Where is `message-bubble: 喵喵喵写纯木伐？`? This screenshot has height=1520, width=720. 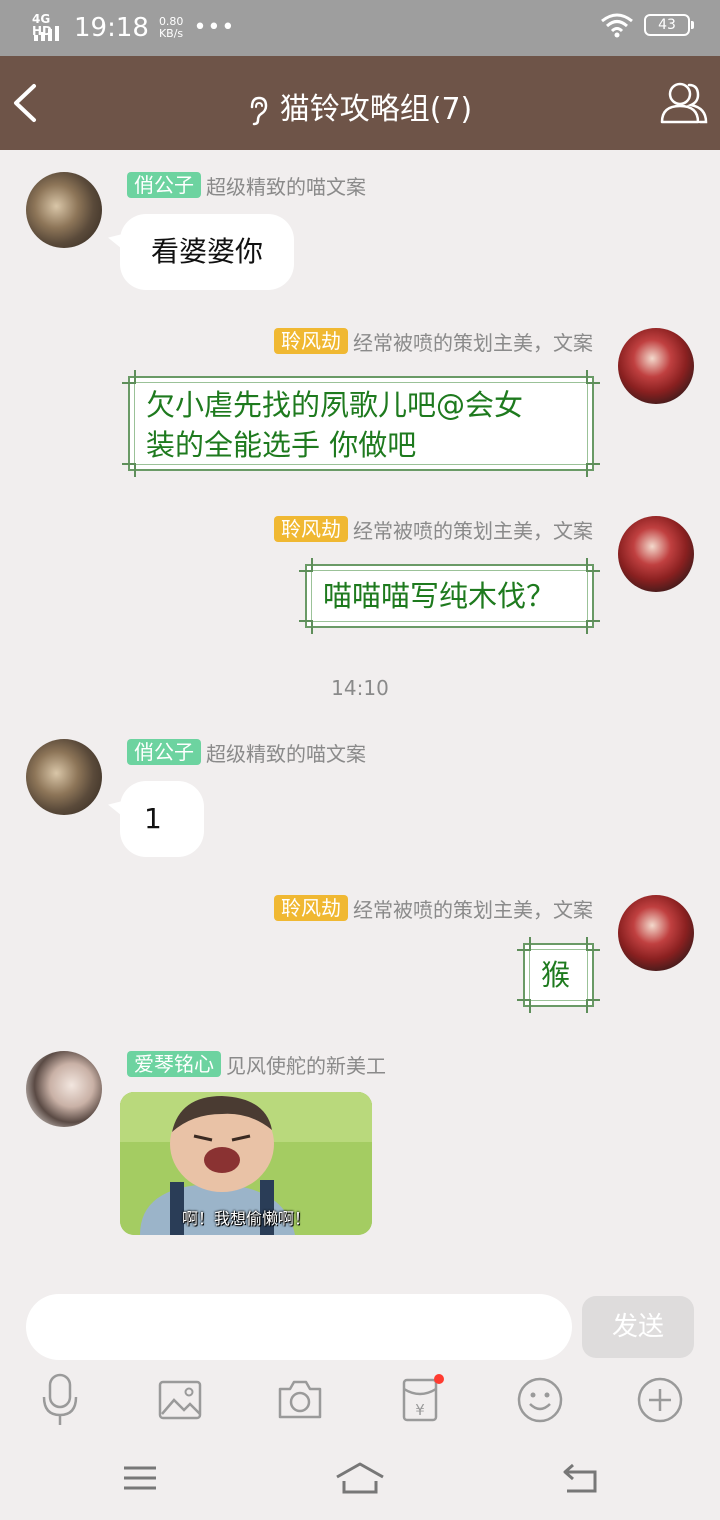 message-bubble: 喵喵喵写纯木伐？ is located at coordinates (449, 596).